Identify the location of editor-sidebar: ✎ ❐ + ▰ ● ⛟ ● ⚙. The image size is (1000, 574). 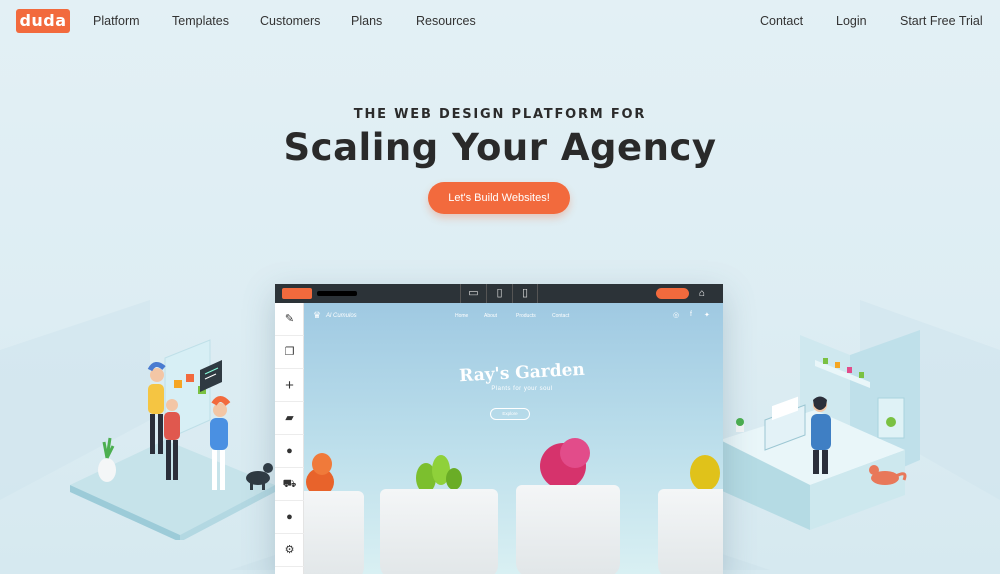
(289, 438).